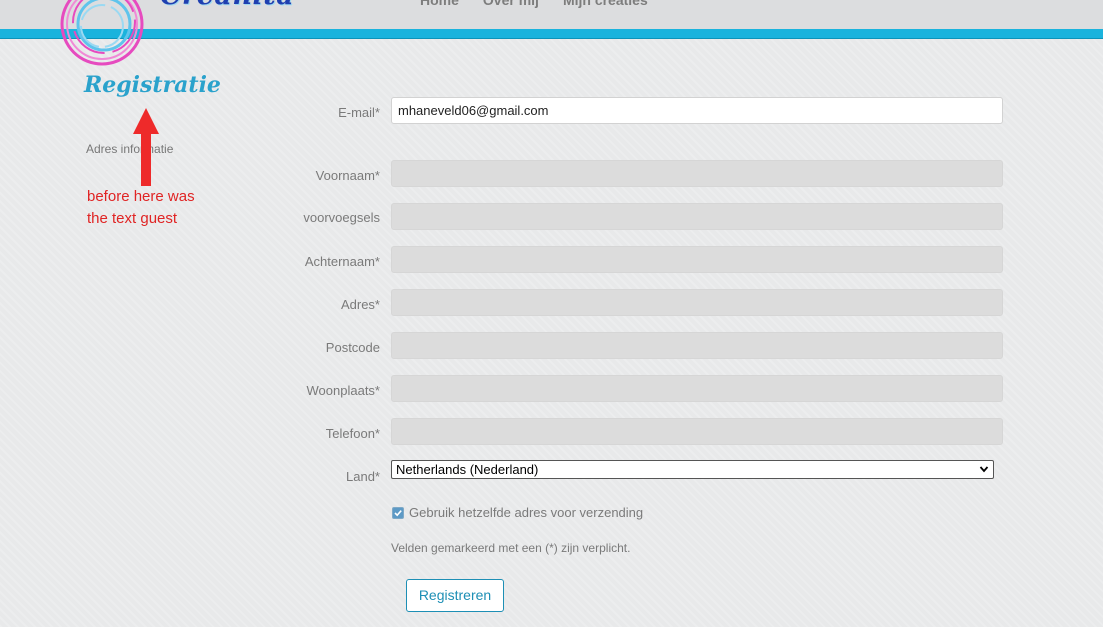  Describe the element at coordinates (347, 175) in the screenshot. I see `voornaam-label: Voornaam*` at that location.